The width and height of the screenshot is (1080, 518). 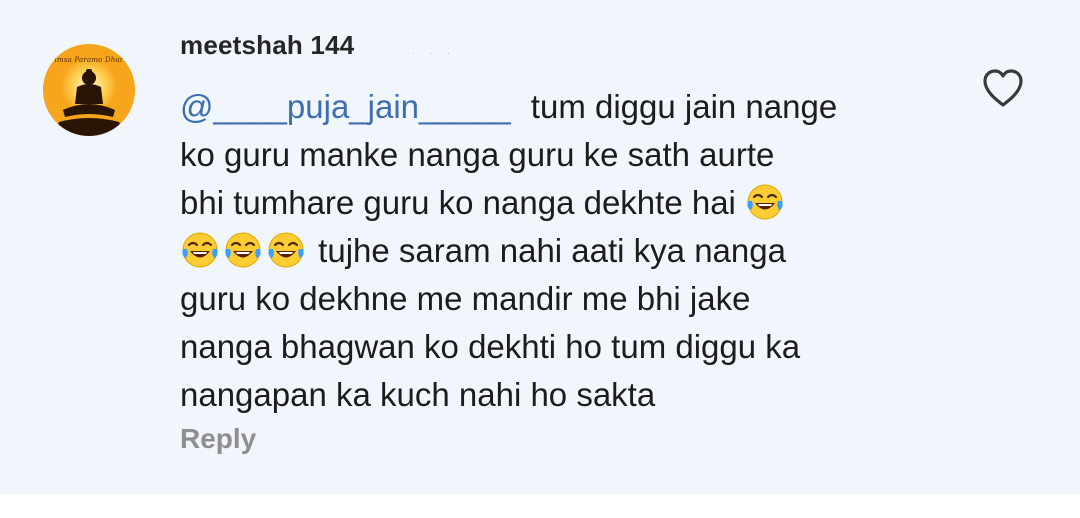 What do you see at coordinates (434, 51) in the screenshot?
I see `dots-decoration: . . .` at bounding box center [434, 51].